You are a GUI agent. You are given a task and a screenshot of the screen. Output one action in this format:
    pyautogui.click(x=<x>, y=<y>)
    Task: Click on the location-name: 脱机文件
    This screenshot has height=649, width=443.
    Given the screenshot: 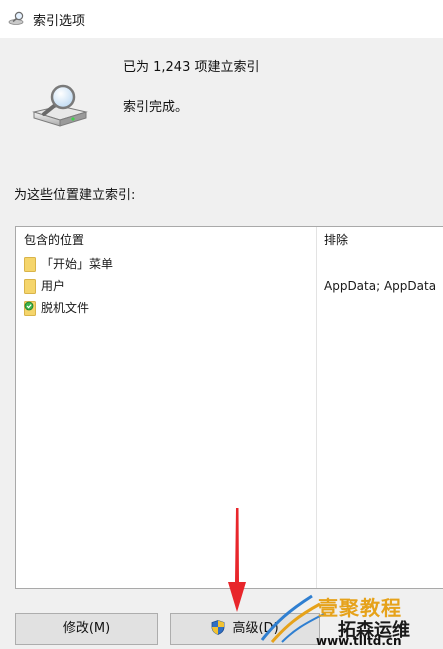 What is the action you would take?
    pyautogui.click(x=65, y=308)
    